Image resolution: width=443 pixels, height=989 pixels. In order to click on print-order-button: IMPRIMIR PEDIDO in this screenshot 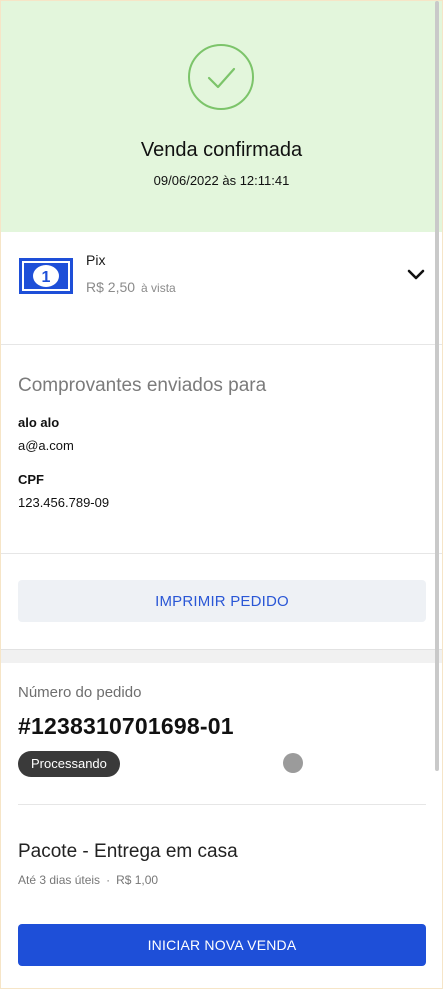, I will do `click(222, 601)`.